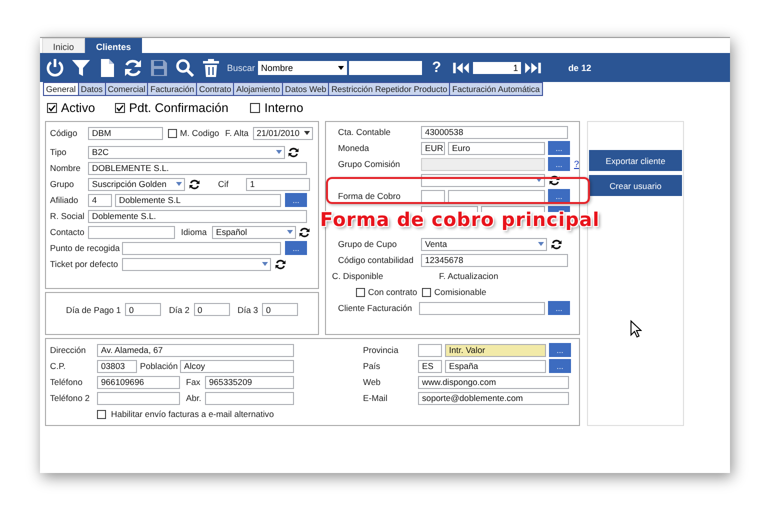  Describe the element at coordinates (393, 292) in the screenshot. I see `checkbox-label: Con contrato` at that location.